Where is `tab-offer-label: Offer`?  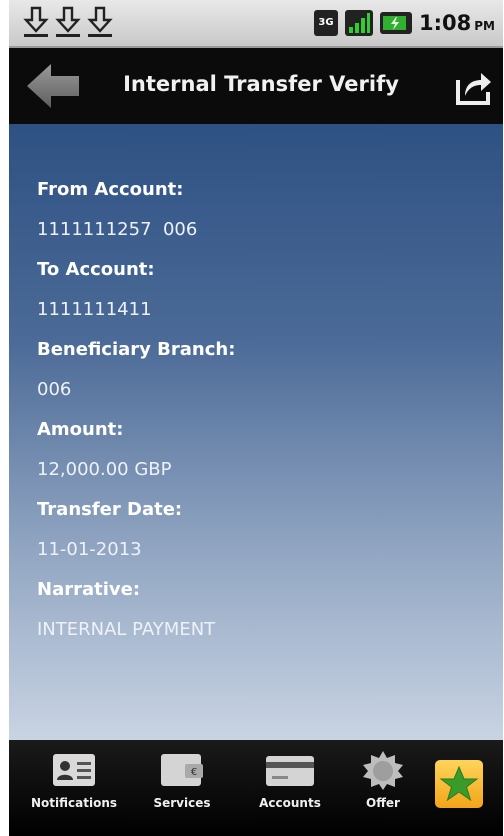 tab-offer-label: Offer is located at coordinates (383, 803).